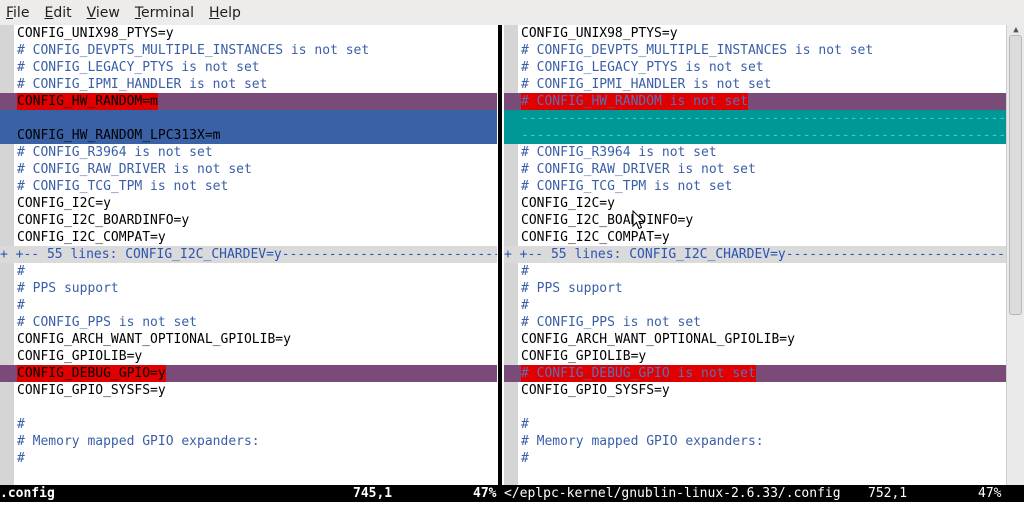  I want to click on divider-bar, so click(500, 255).